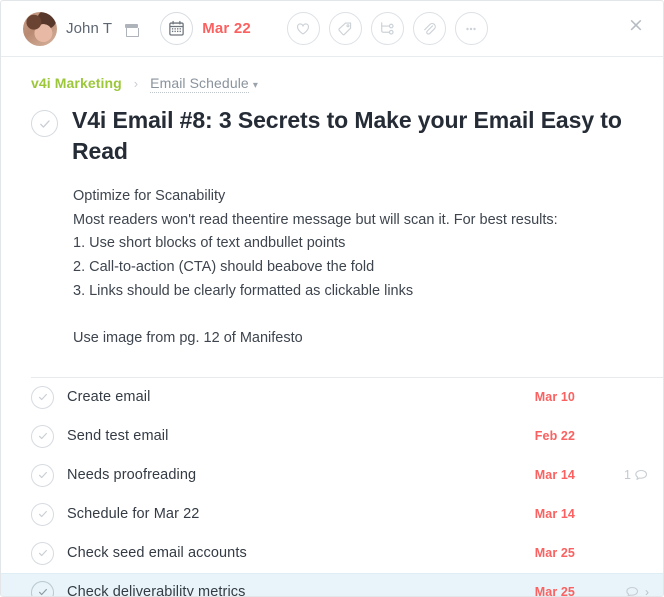 Image resolution: width=664 pixels, height=597 pixels. I want to click on subtask-row: Create email Mar 10, so click(332, 397).